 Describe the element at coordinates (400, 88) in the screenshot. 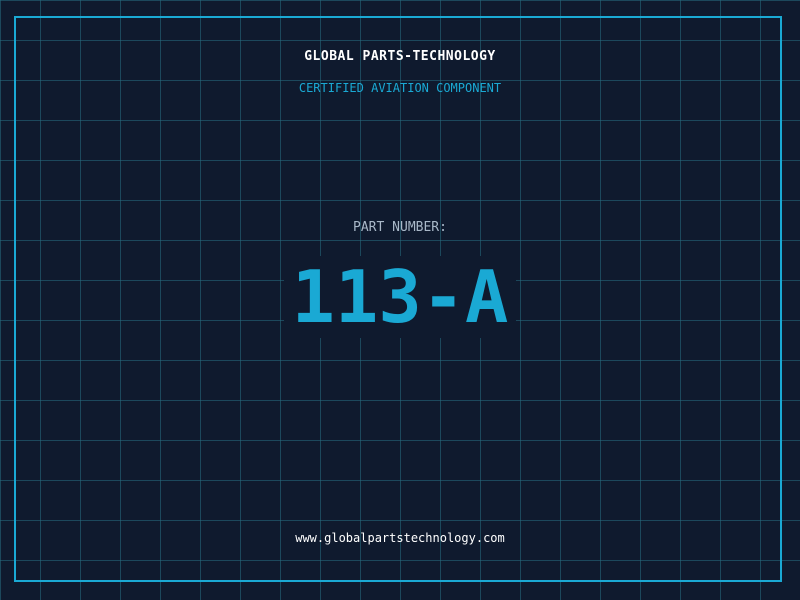

I see `tagline: CERTIFIED AVIATION COMPONENT` at that location.